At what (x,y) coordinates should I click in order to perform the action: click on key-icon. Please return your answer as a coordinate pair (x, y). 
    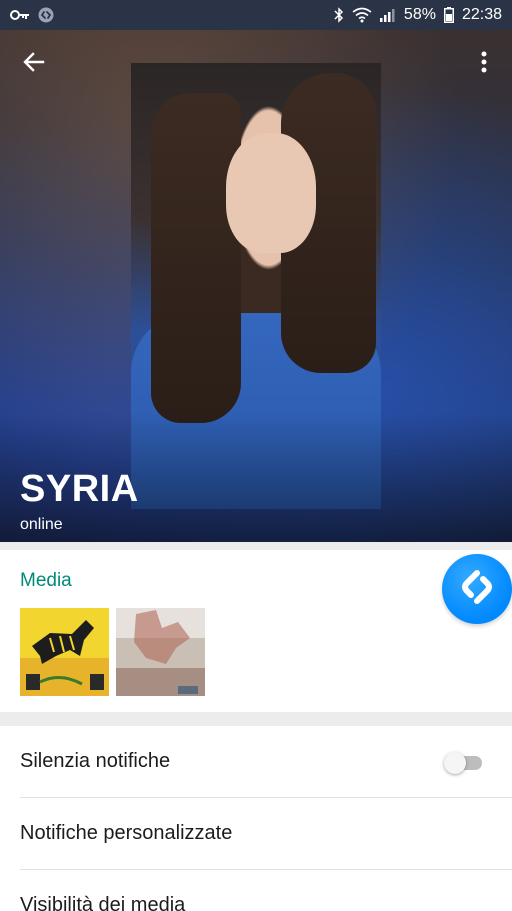
    Looking at the image, I should click on (20, 15).